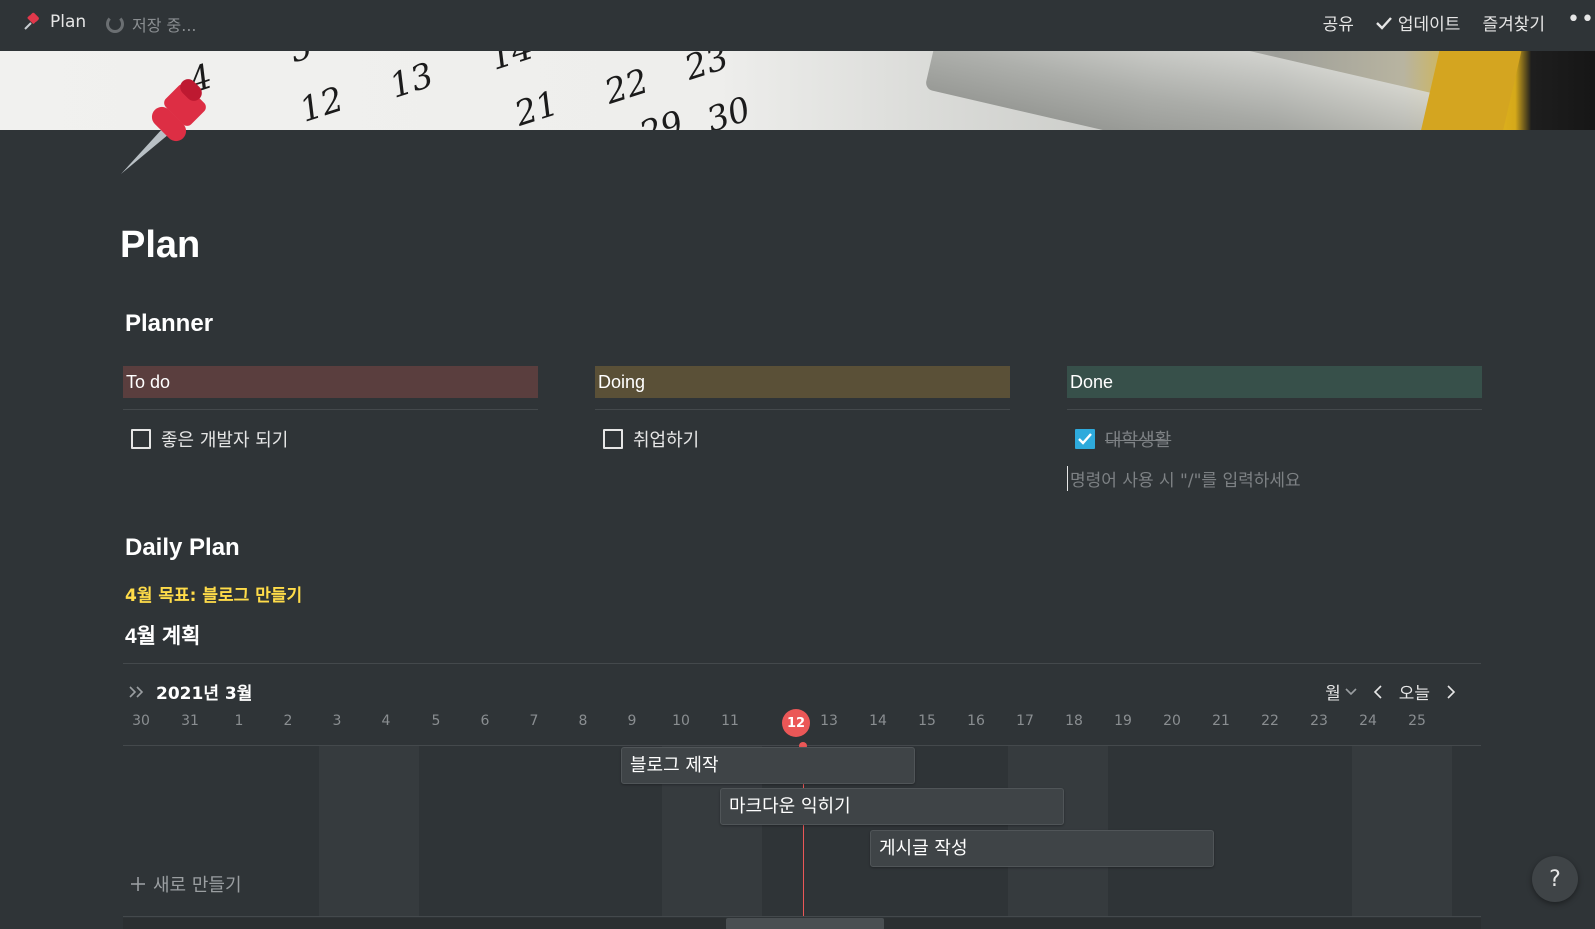 The width and height of the screenshot is (1595, 929). Describe the element at coordinates (1429, 25) in the screenshot. I see `updates-label: 업데이트` at that location.